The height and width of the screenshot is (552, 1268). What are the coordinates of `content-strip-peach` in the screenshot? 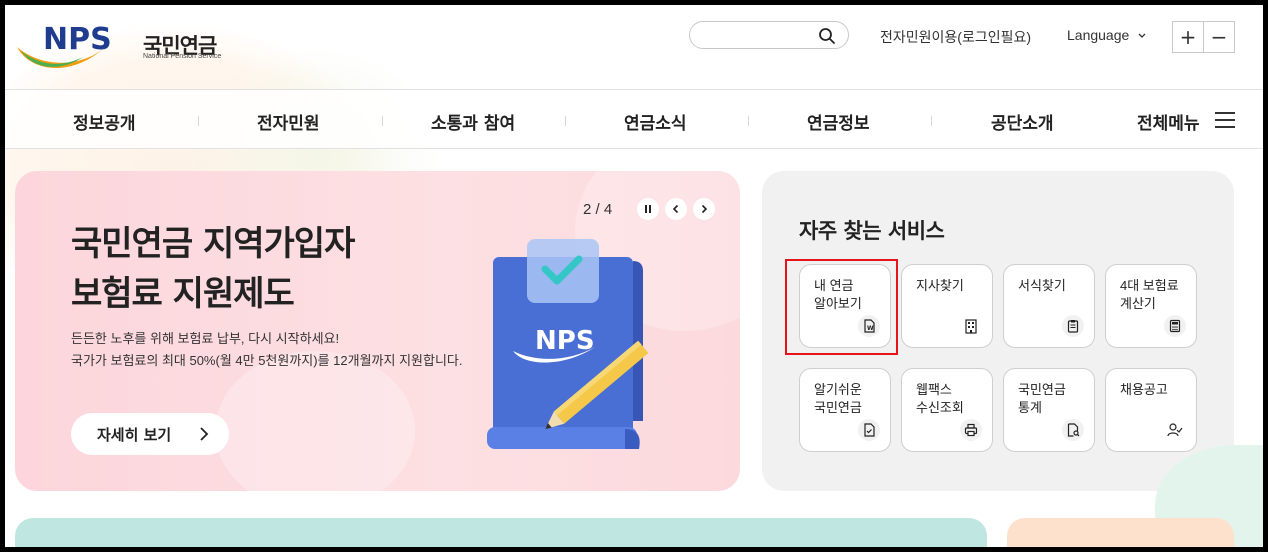 It's located at (1120, 532).